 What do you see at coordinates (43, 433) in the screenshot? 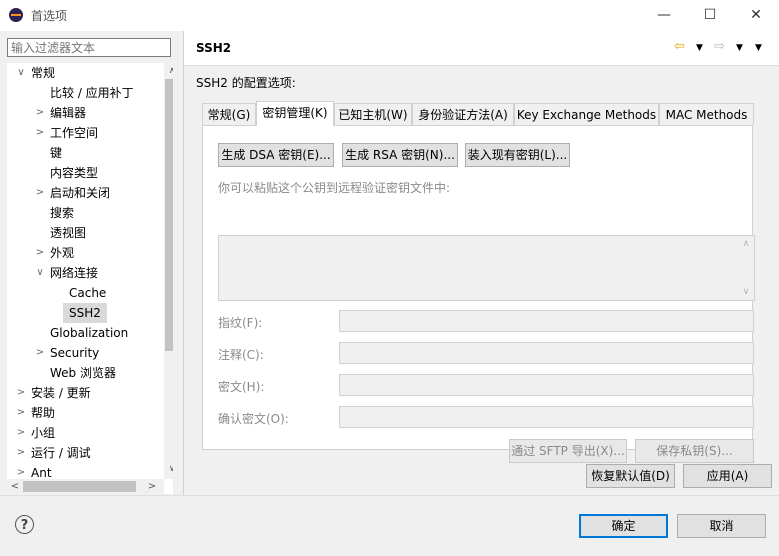
I see `tree-item-label: 小组` at bounding box center [43, 433].